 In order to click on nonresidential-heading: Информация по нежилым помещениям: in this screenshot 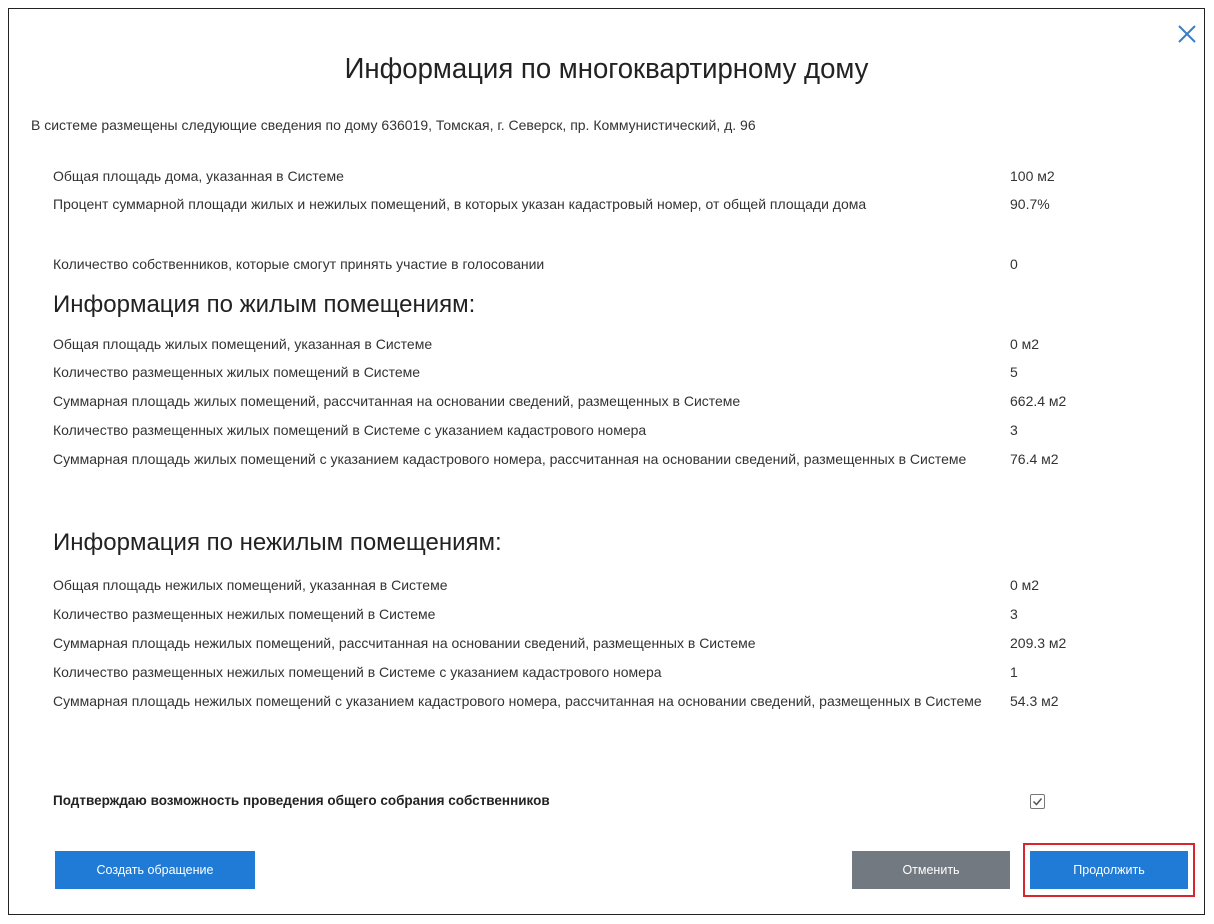, I will do `click(277, 542)`.